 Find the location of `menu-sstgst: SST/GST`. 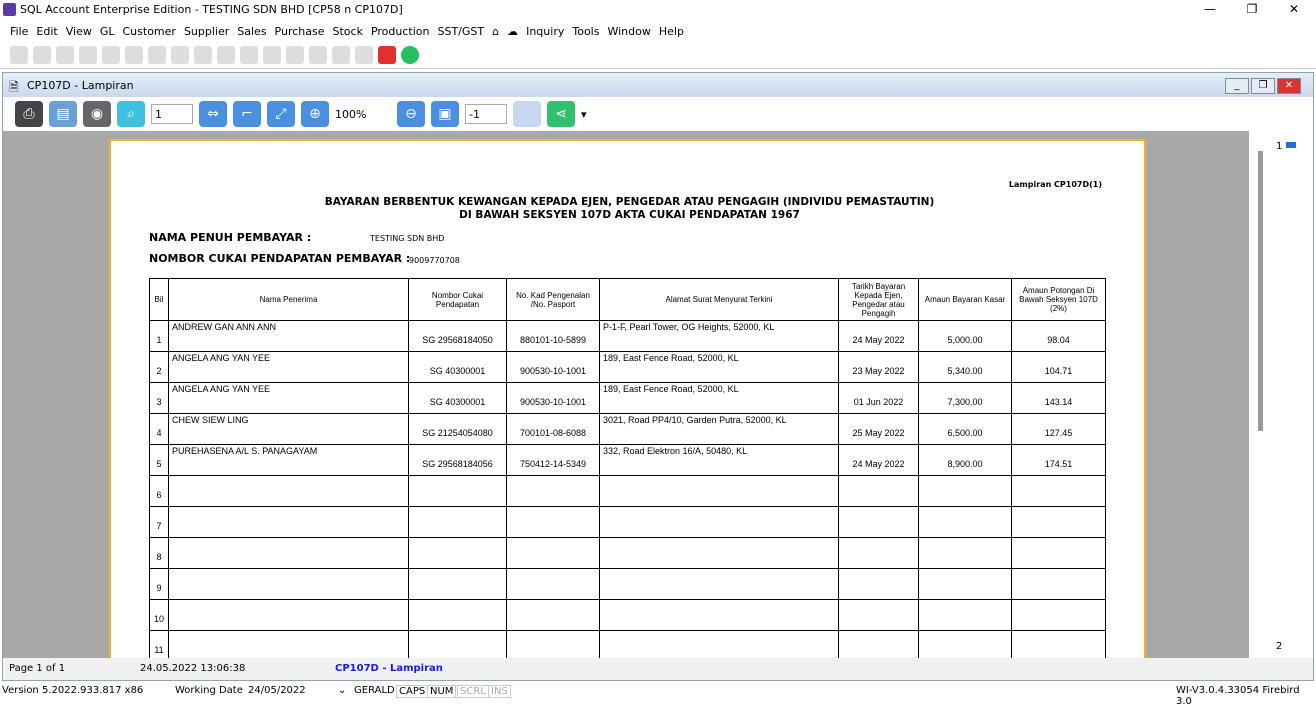

menu-sstgst: SST/GST is located at coordinates (460, 31).